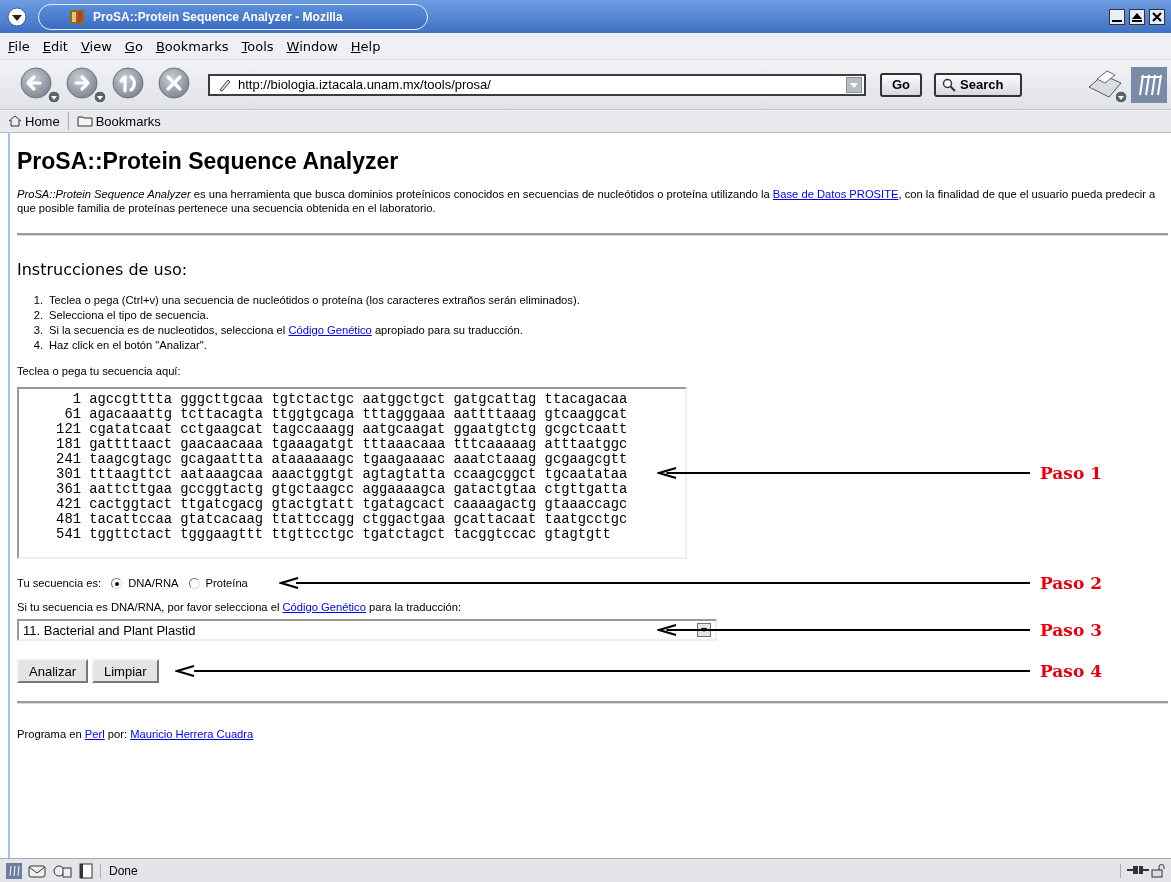 This screenshot has width=1171, height=882. What do you see at coordinates (86, 870) in the screenshot?
I see `composer-icon` at bounding box center [86, 870].